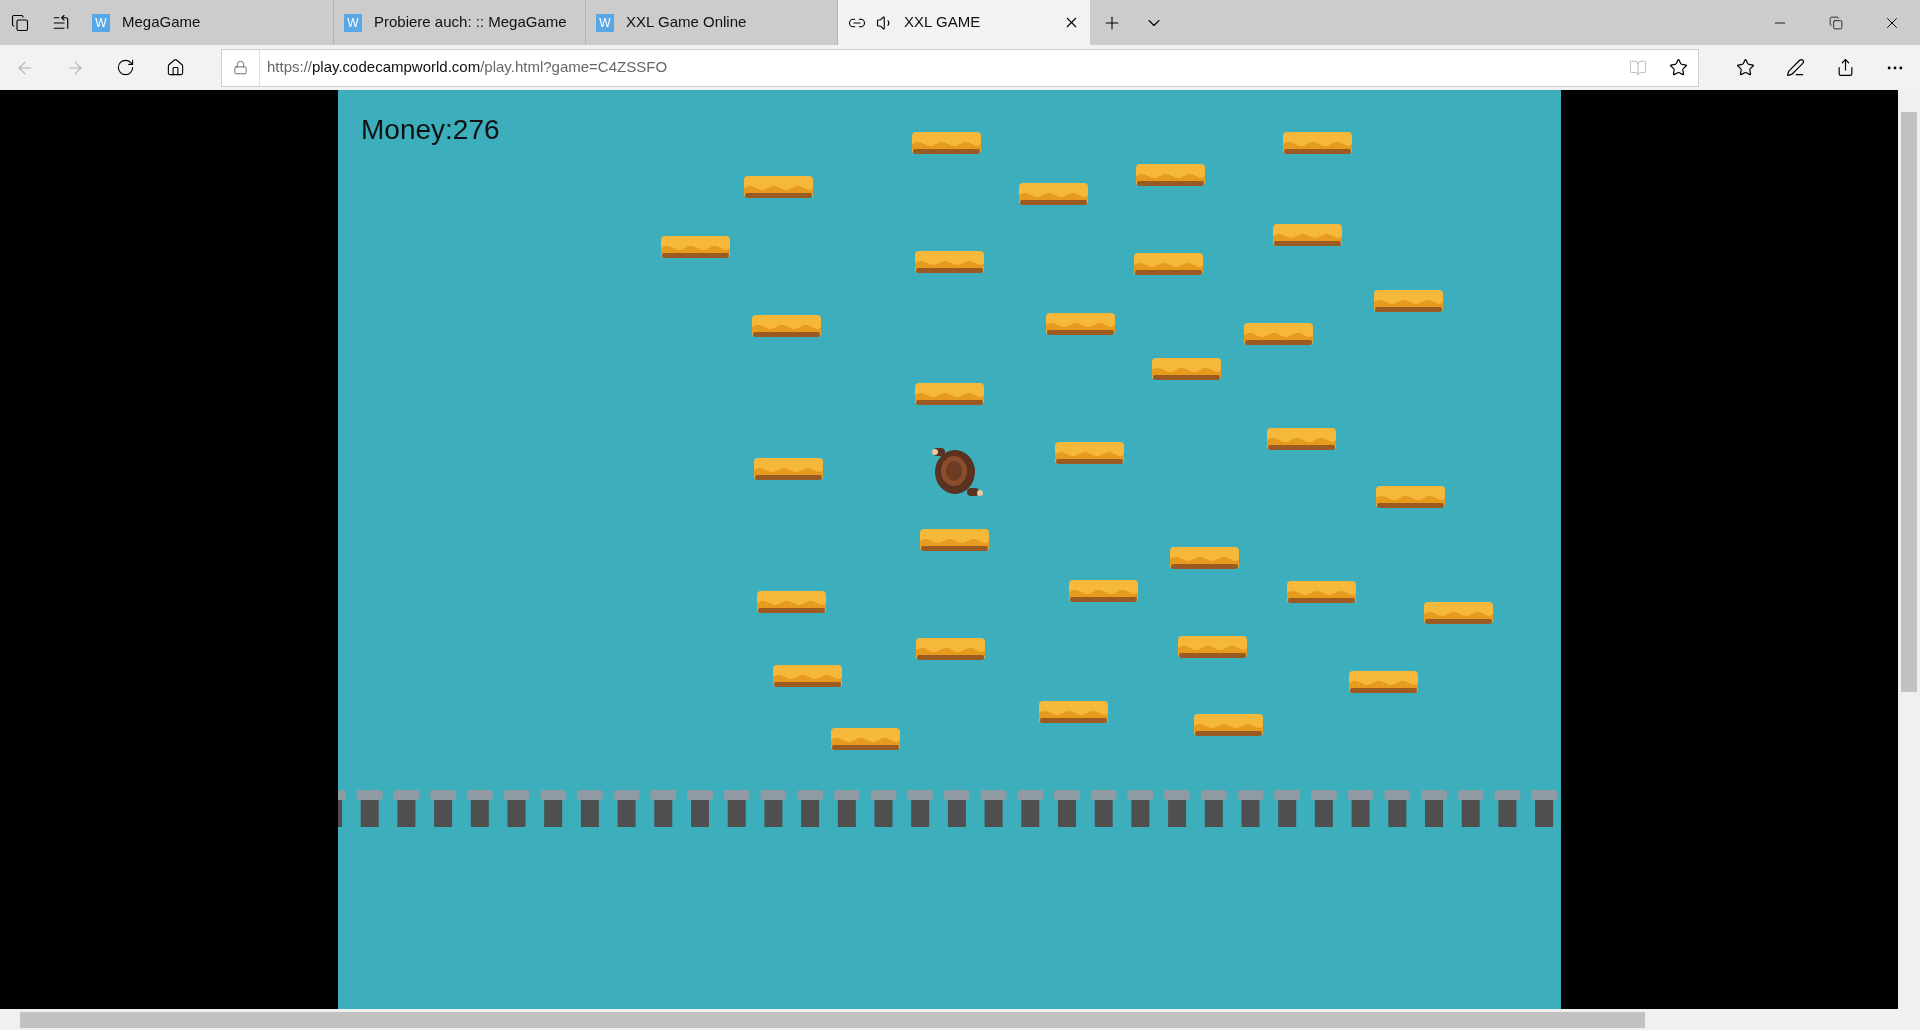 The width and height of the screenshot is (1920, 1030). I want to click on tab-title: Probiere auch: :: MegaGame, so click(471, 22).